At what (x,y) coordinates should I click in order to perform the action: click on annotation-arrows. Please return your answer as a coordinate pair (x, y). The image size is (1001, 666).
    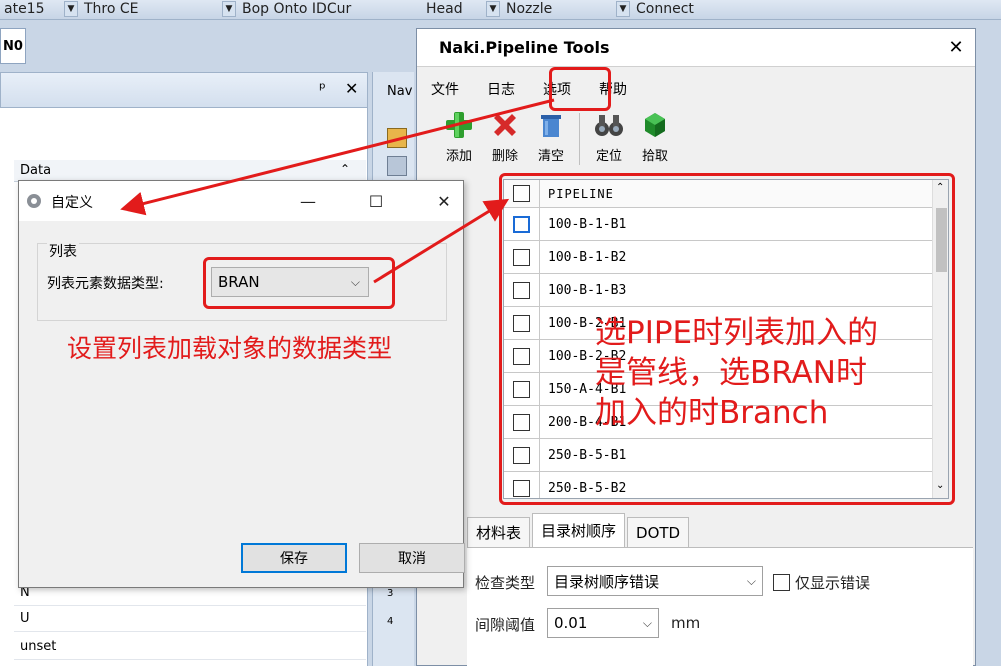
    Looking at the image, I should click on (337, 191).